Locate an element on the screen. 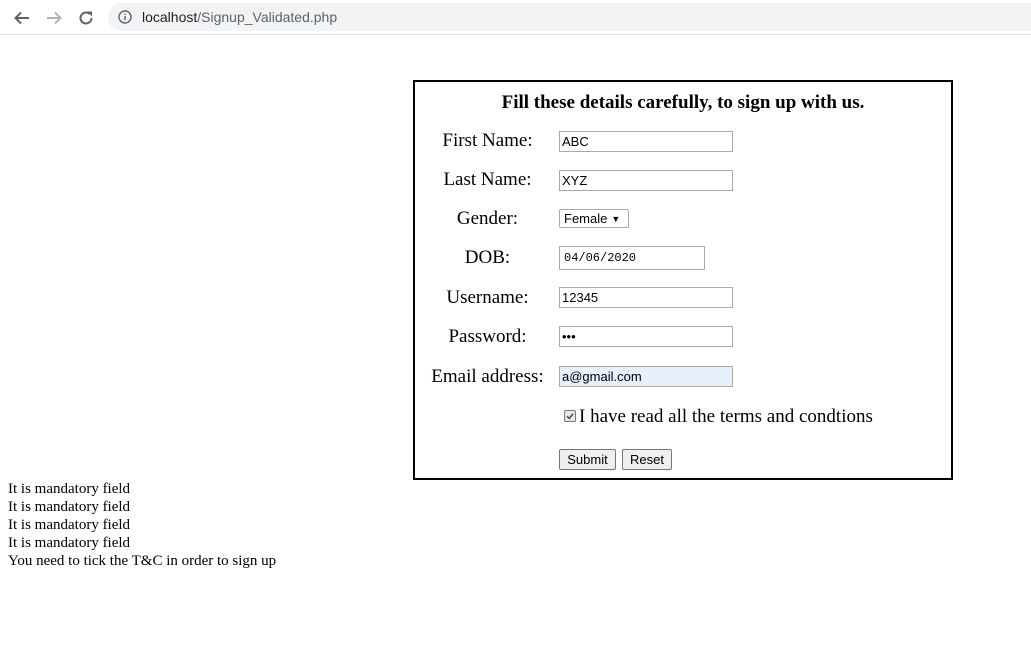 The height and width of the screenshot is (658, 1031). reload-icon is located at coordinates (86, 18).